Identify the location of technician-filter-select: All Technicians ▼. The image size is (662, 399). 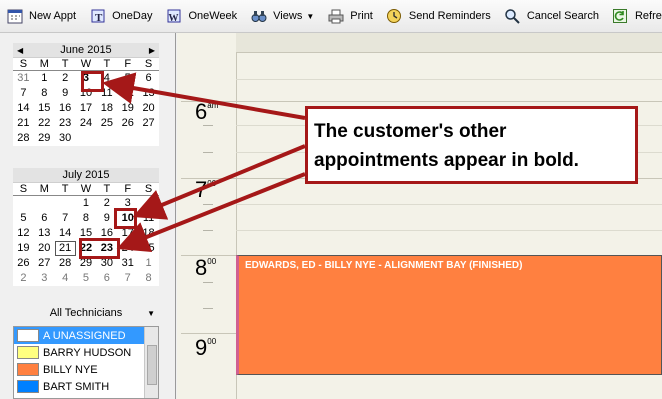
(86, 313).